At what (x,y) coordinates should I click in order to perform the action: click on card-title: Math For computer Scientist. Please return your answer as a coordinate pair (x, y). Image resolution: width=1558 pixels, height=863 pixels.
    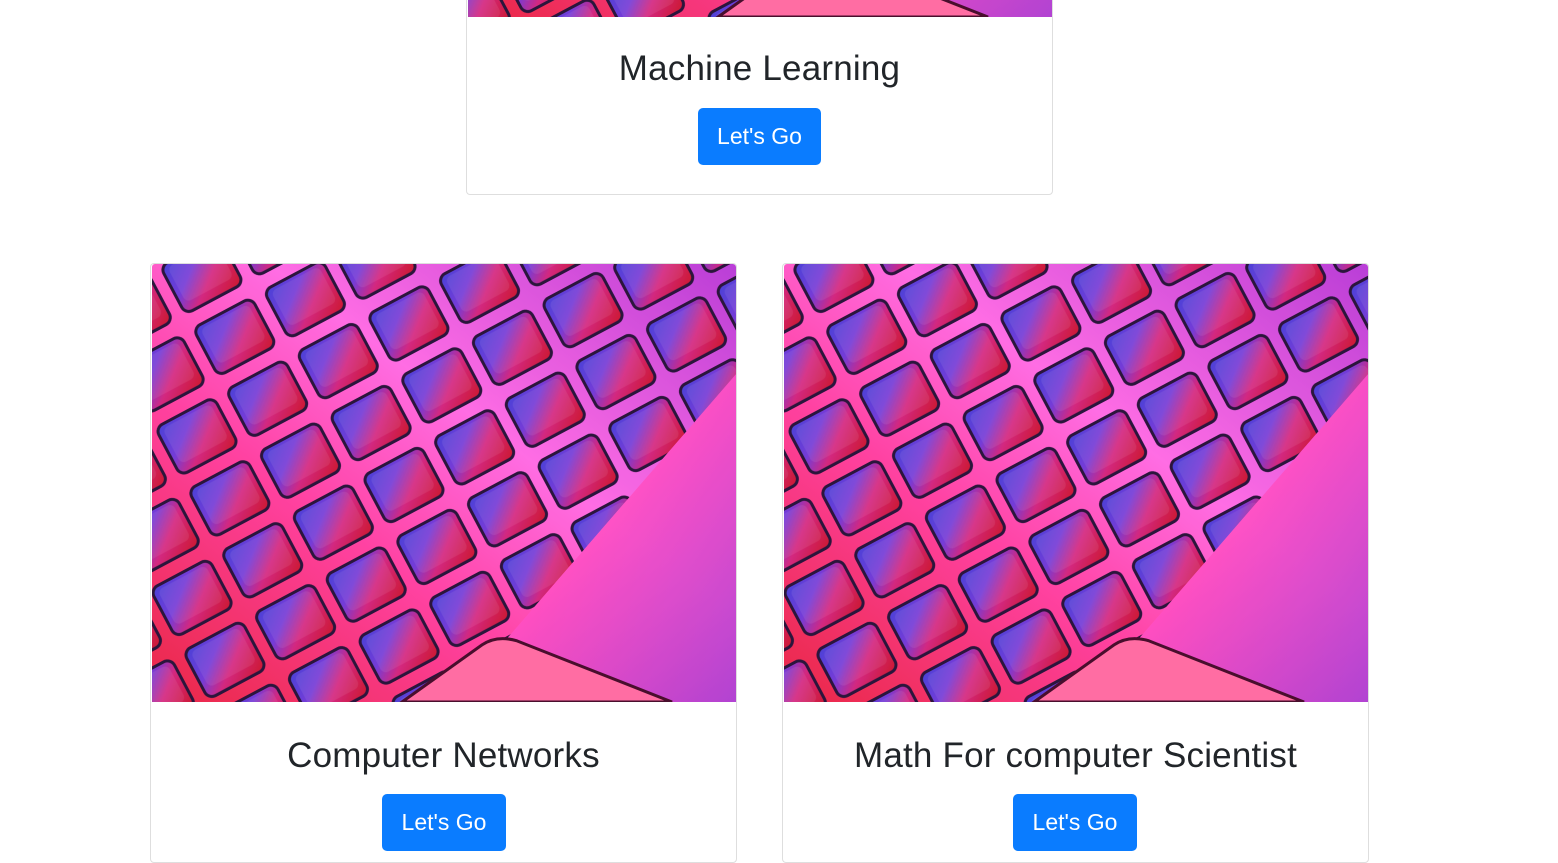
    Looking at the image, I should click on (1075, 755).